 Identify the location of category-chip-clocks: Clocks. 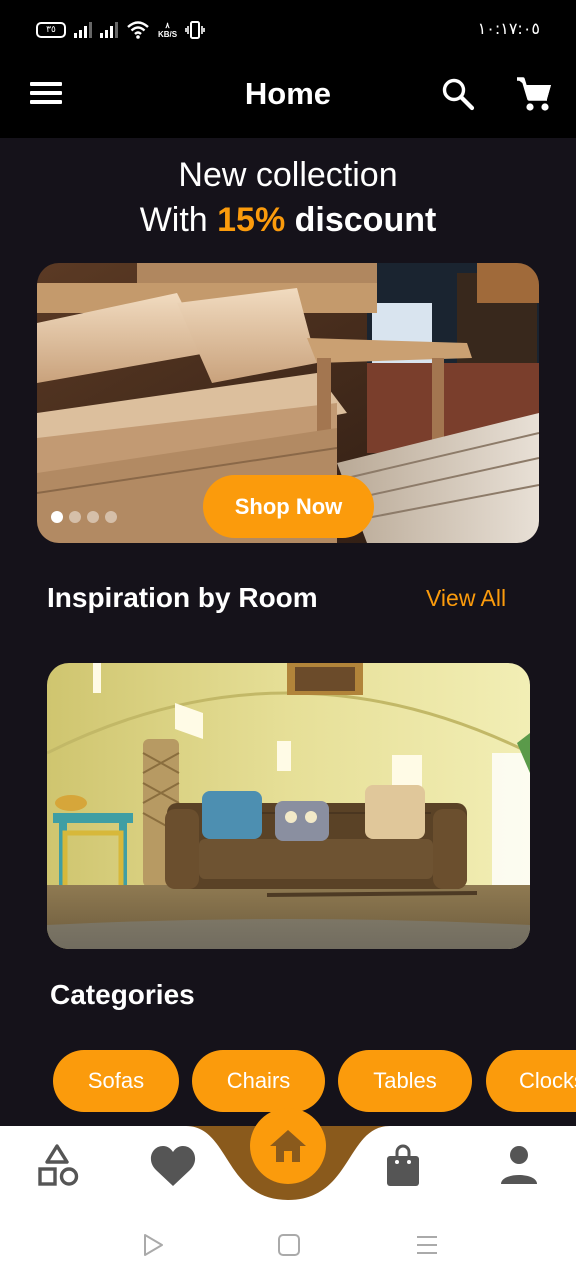
(531, 1081).